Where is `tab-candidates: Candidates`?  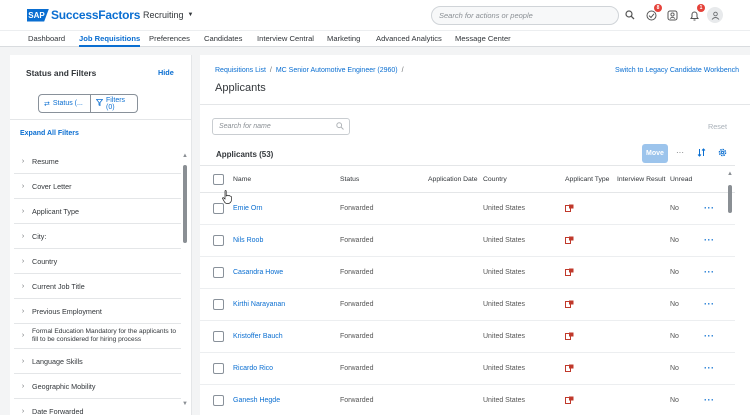 tab-candidates: Candidates is located at coordinates (223, 38).